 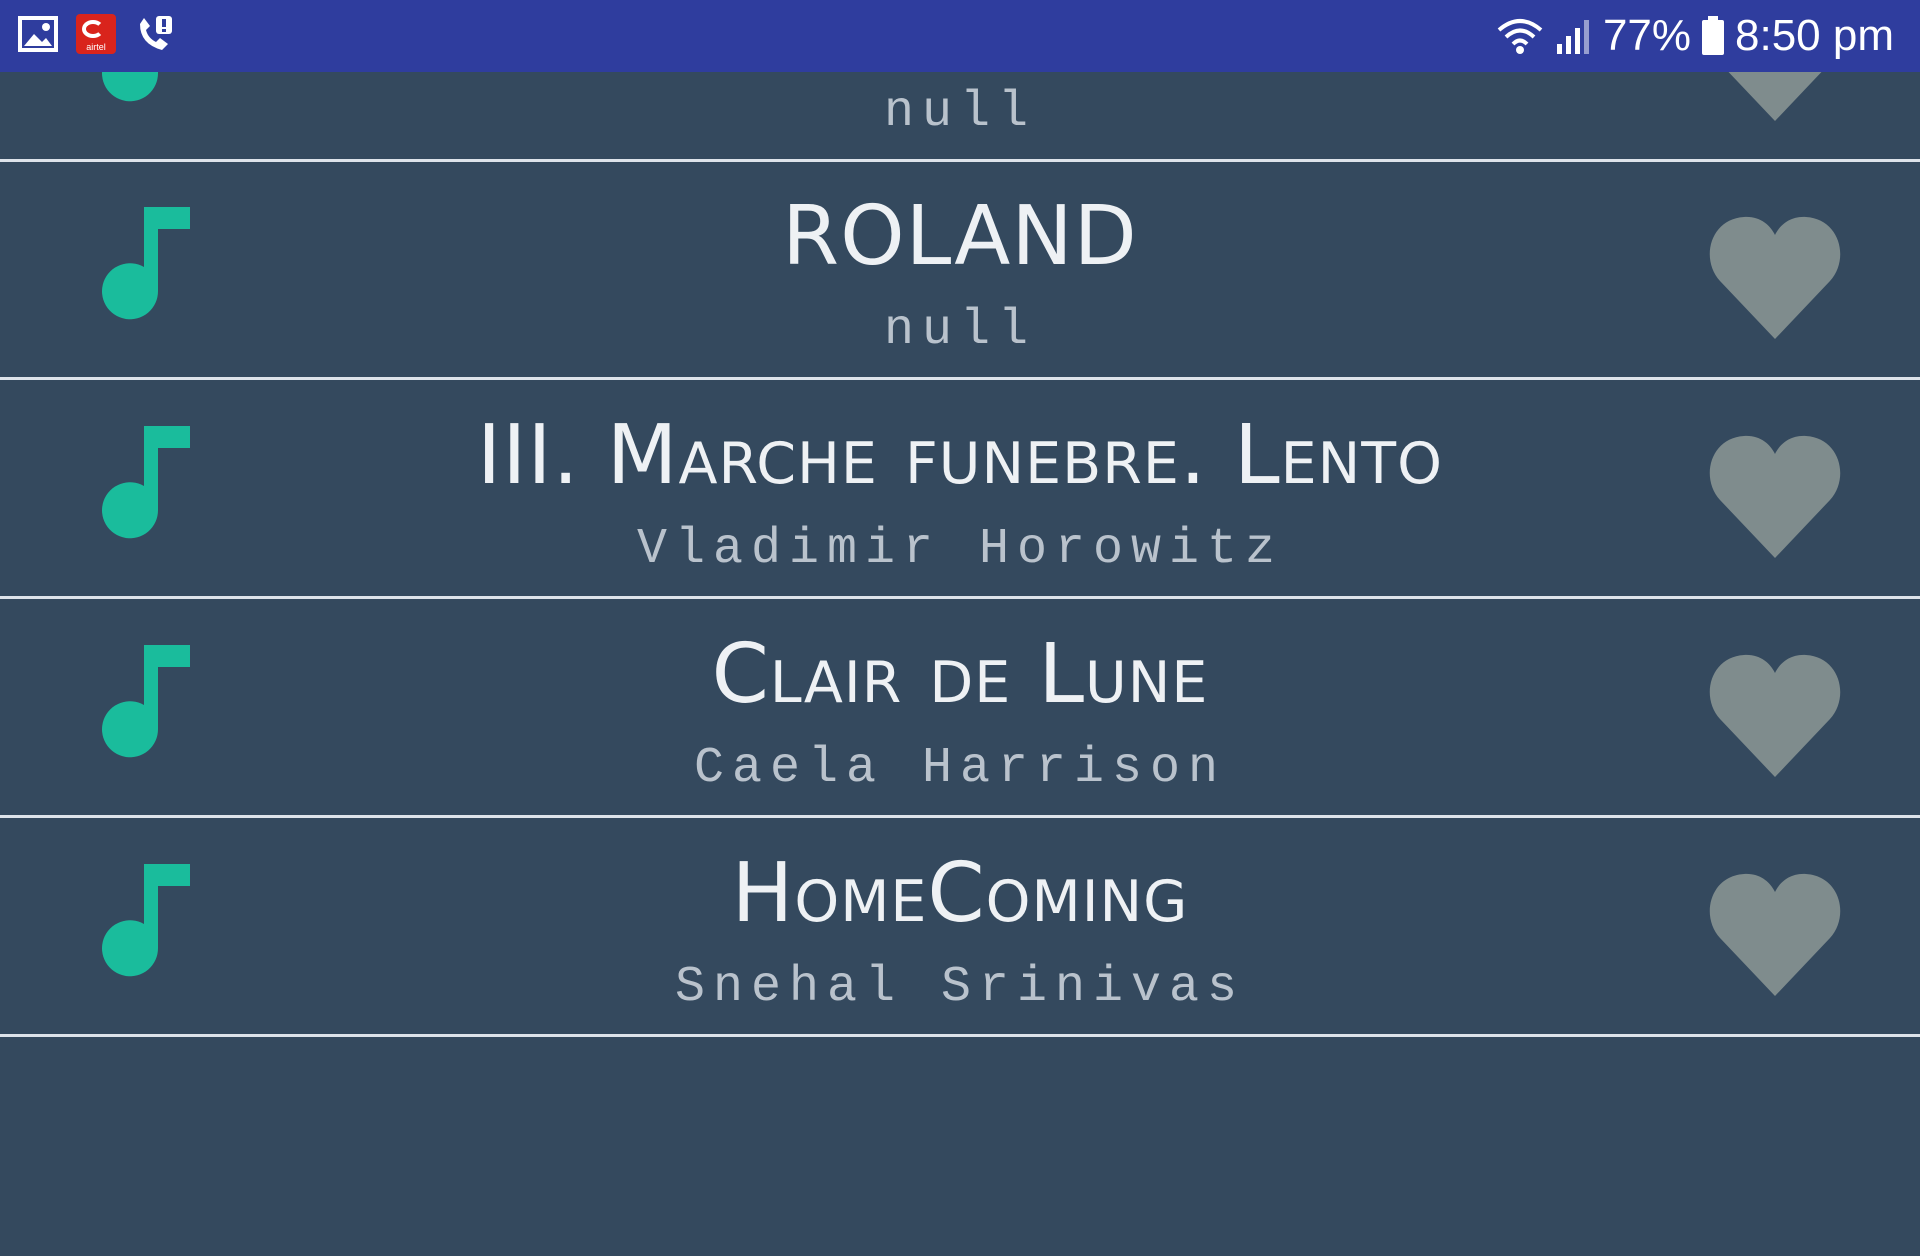 What do you see at coordinates (1713, 35) in the screenshot?
I see `battery-icon` at bounding box center [1713, 35].